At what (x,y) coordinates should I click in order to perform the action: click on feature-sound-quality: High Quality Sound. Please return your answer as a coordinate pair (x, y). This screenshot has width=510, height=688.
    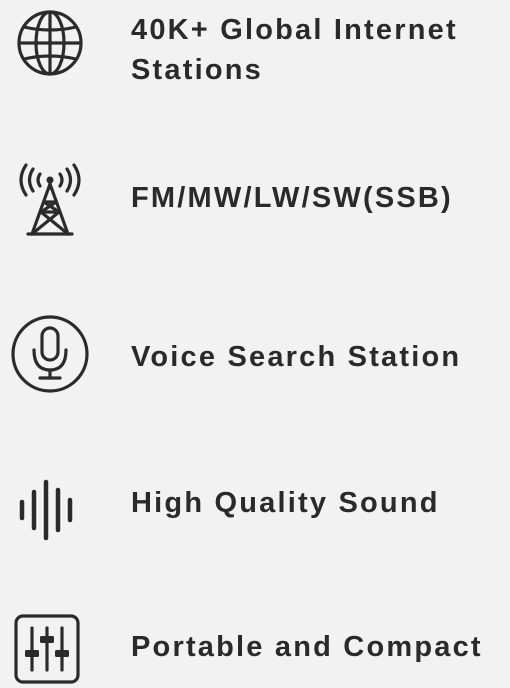
    Looking at the image, I should click on (255, 510).